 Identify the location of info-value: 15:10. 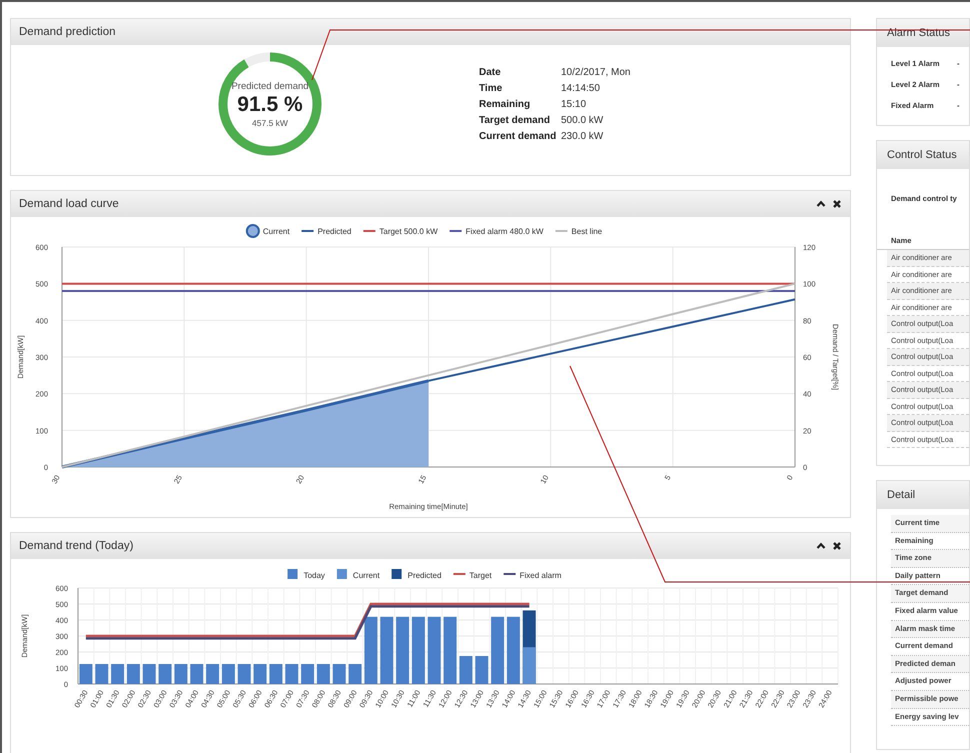
(574, 104).